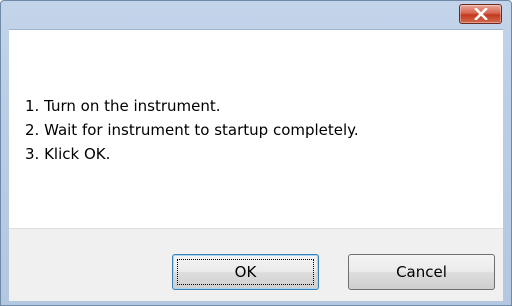 This screenshot has height=306, width=512. I want to click on cancel-button-label: Cancel, so click(421, 272).